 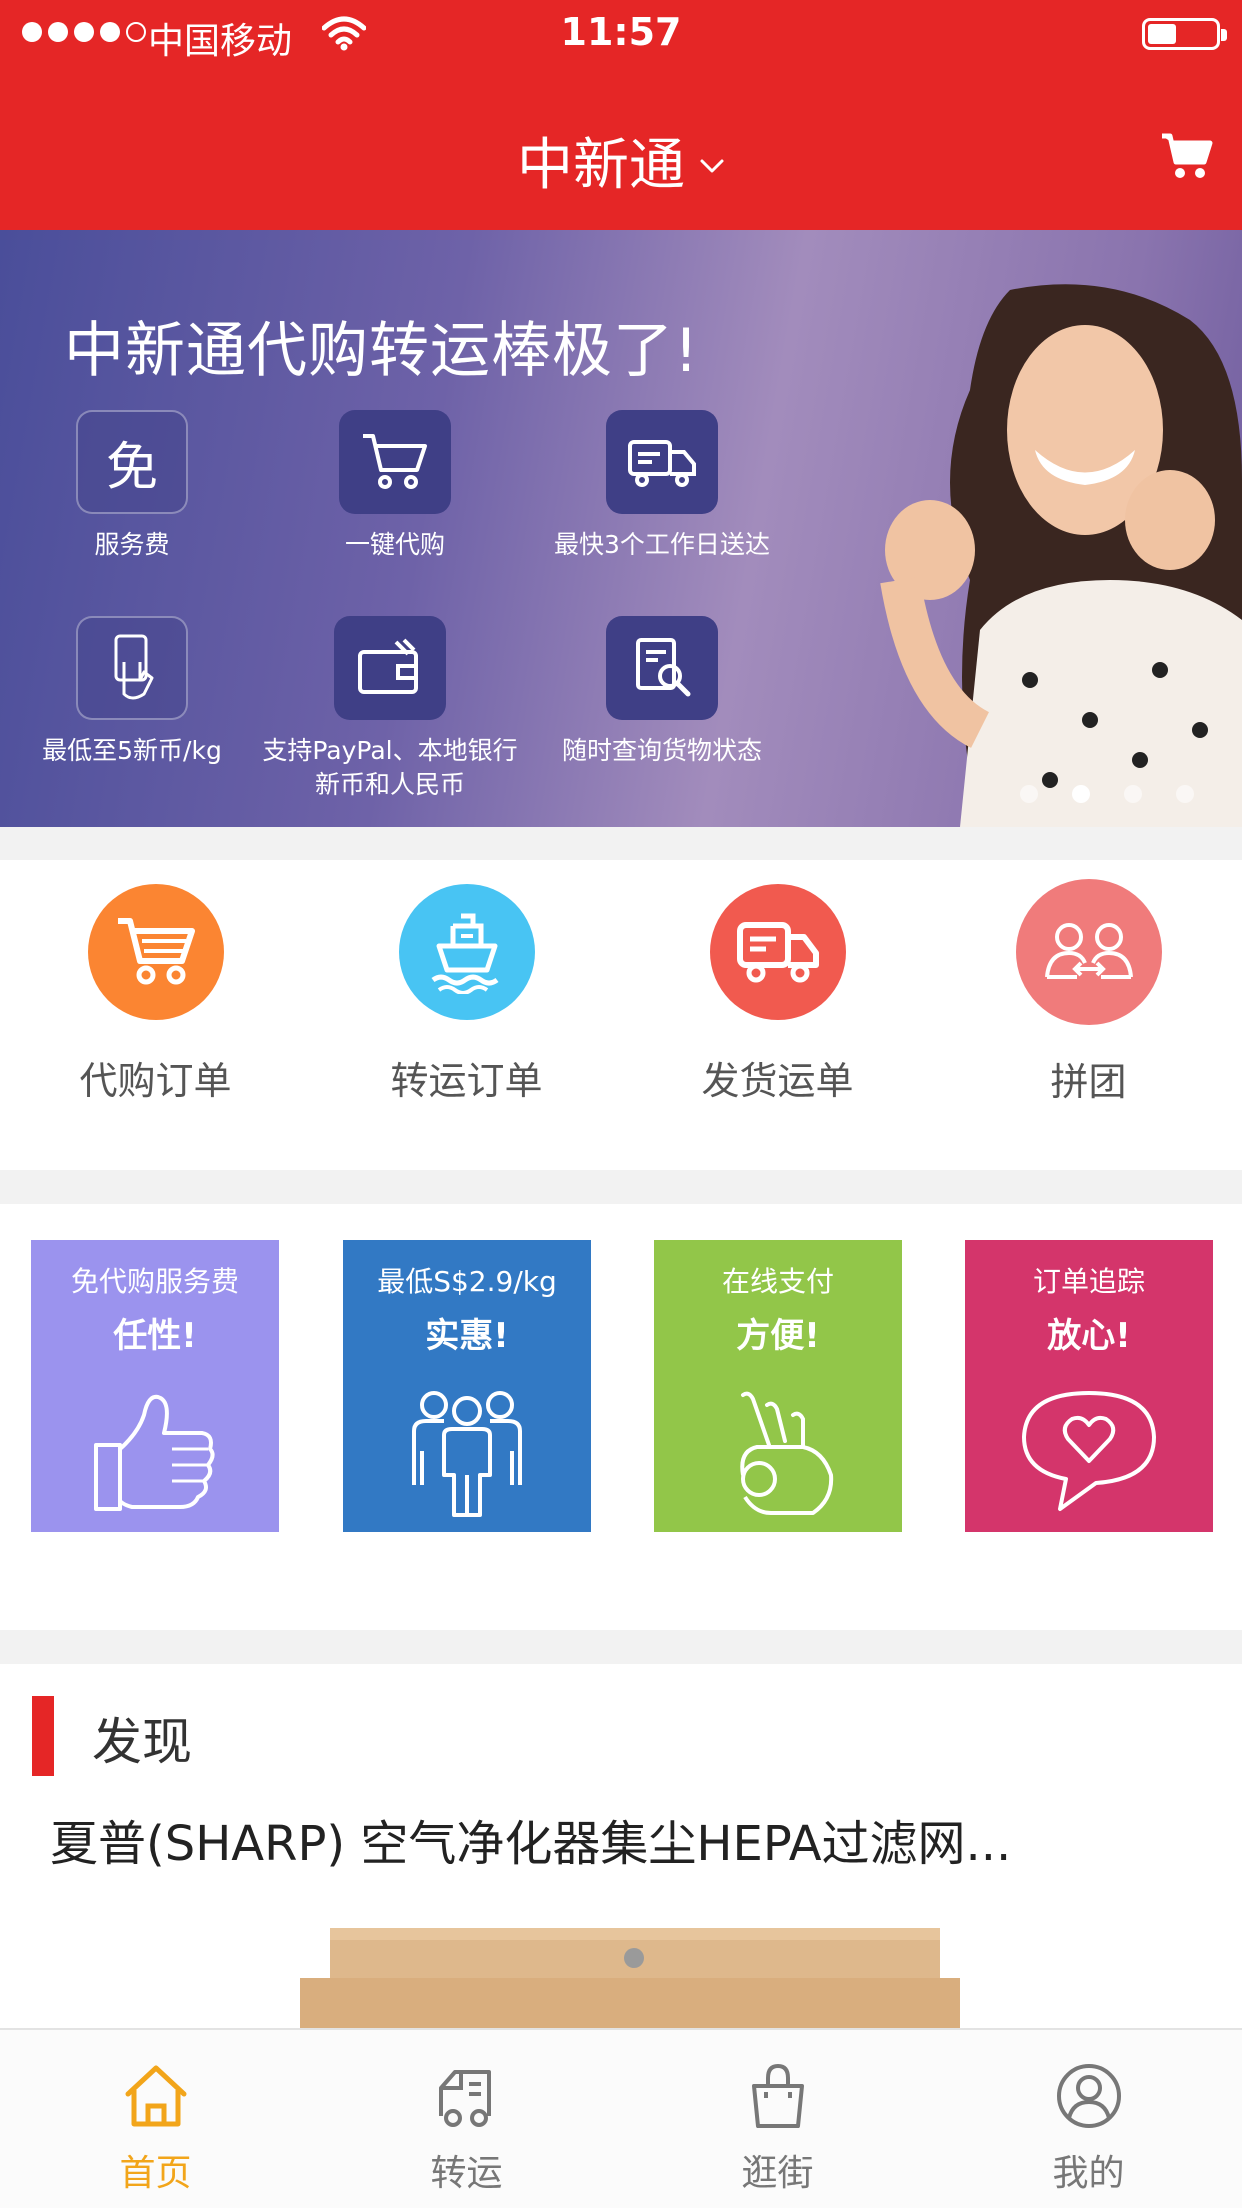 I want to click on model-photo, so click(x=1061, y=555).